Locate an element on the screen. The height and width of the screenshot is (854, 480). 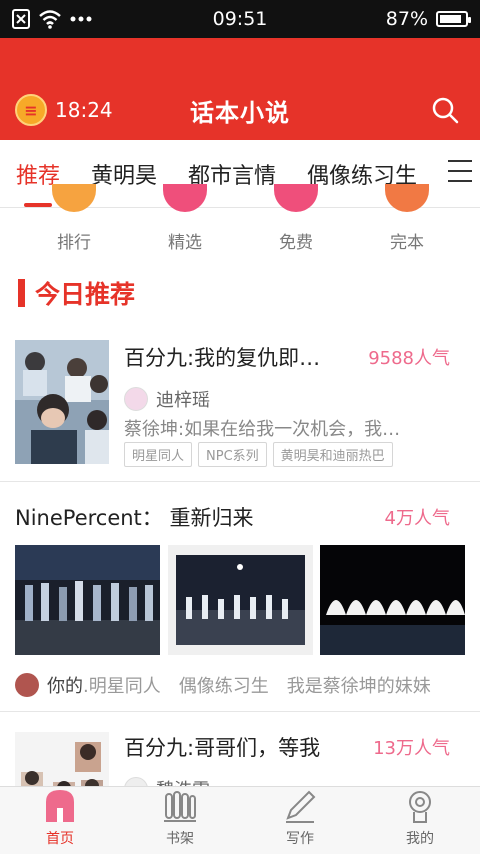
bookshelf-icon is located at coordinates (180, 806).